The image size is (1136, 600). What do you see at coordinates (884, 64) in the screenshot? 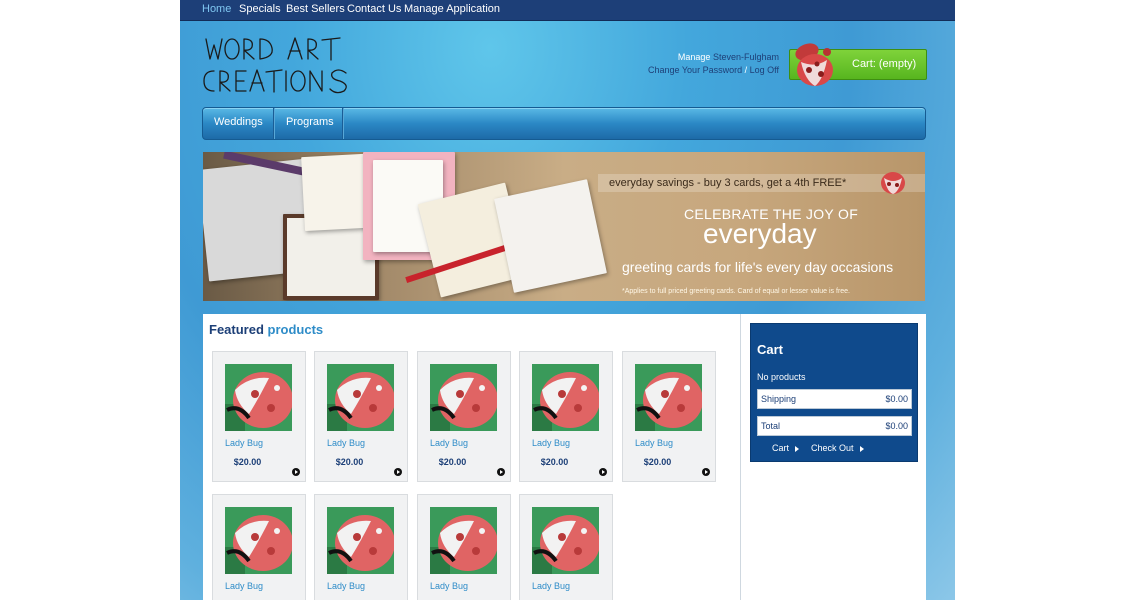
I see `cart-button-label: Cart: (empty)` at bounding box center [884, 64].